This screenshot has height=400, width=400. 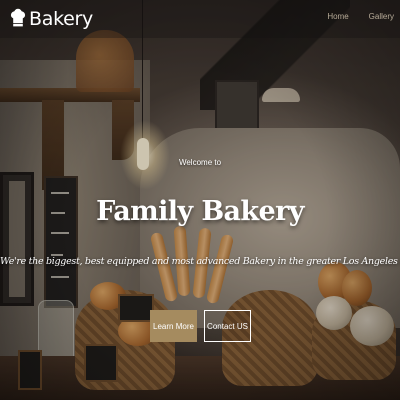 What do you see at coordinates (381, 16) in the screenshot?
I see `nav-link-gallery: Gallery` at bounding box center [381, 16].